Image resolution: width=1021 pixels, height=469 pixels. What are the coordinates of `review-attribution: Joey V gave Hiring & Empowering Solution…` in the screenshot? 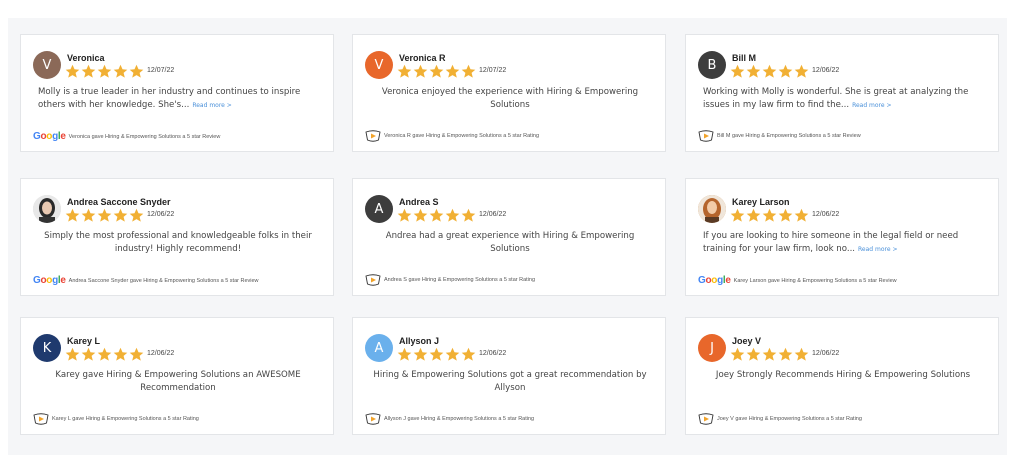 It's located at (789, 419).